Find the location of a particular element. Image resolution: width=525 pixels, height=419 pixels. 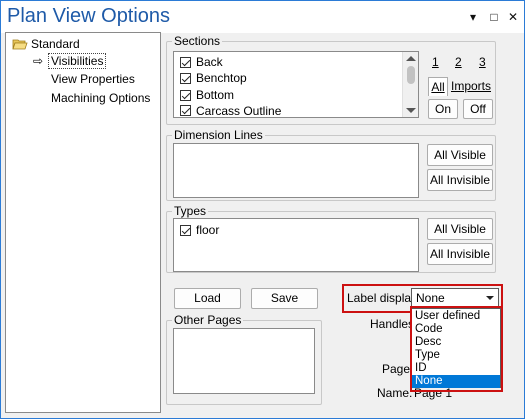

window-title: Plan View Options is located at coordinates (89, 16).